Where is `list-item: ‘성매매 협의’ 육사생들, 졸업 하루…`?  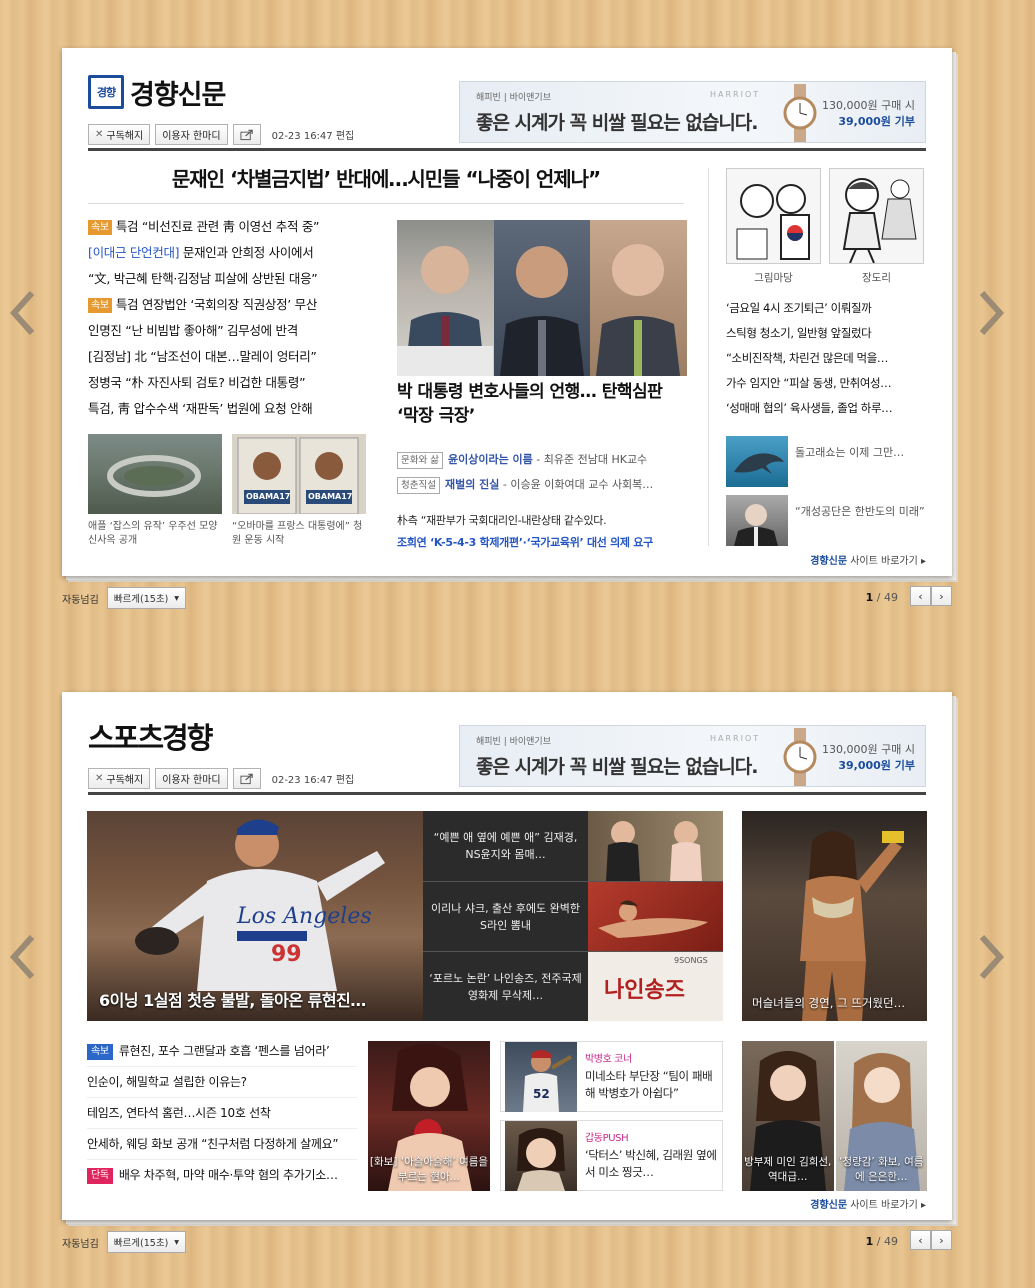 list-item: ‘성매매 협의’ 육사생들, 졸업 하루… is located at coordinates (825, 408).